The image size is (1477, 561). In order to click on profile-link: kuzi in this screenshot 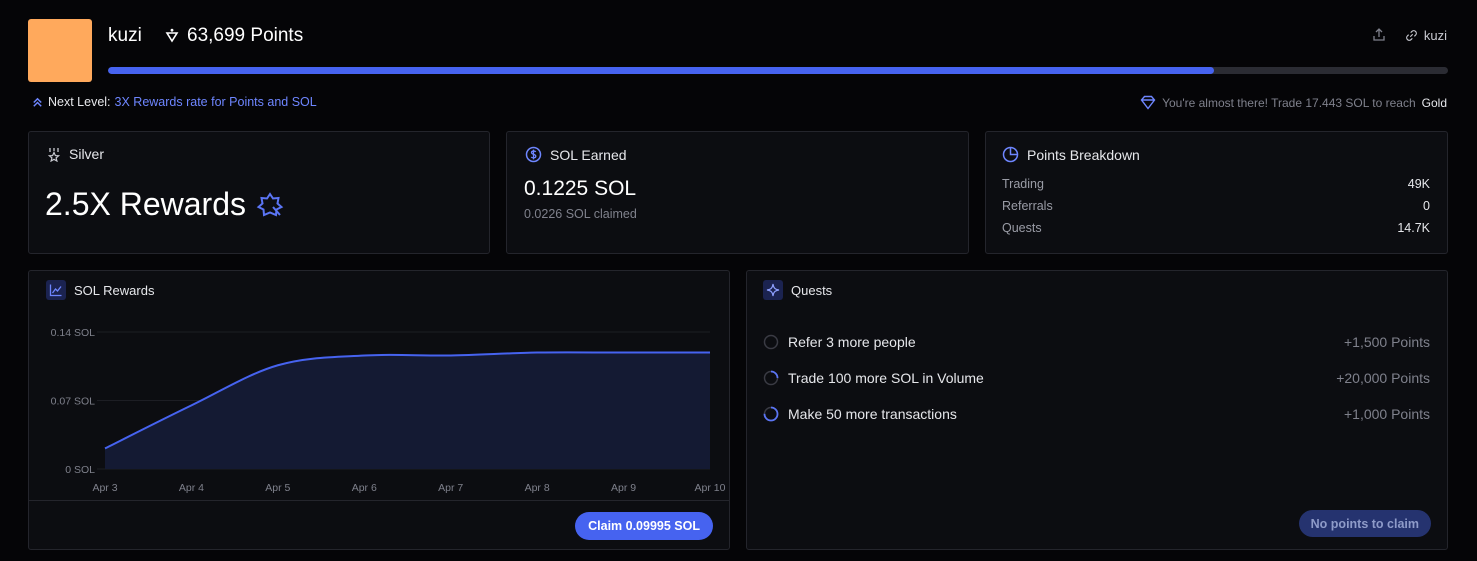, I will do `click(1426, 35)`.